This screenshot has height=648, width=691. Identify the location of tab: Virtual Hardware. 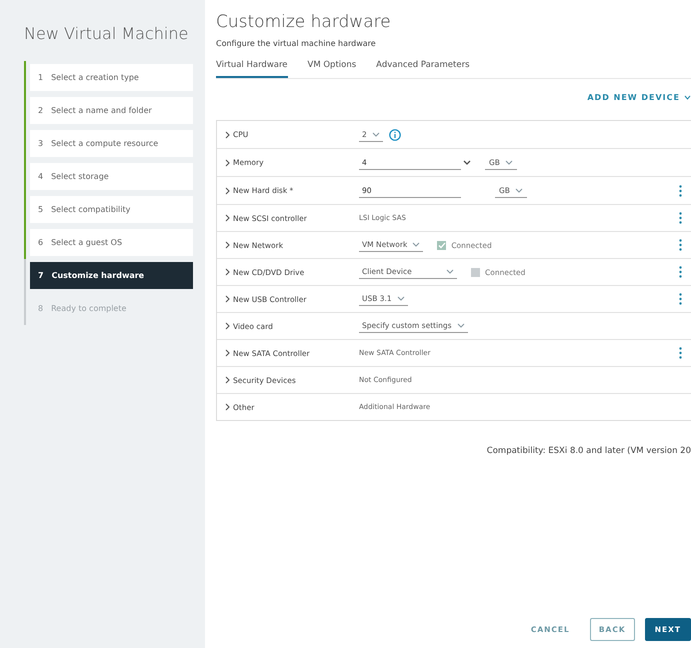
(252, 67).